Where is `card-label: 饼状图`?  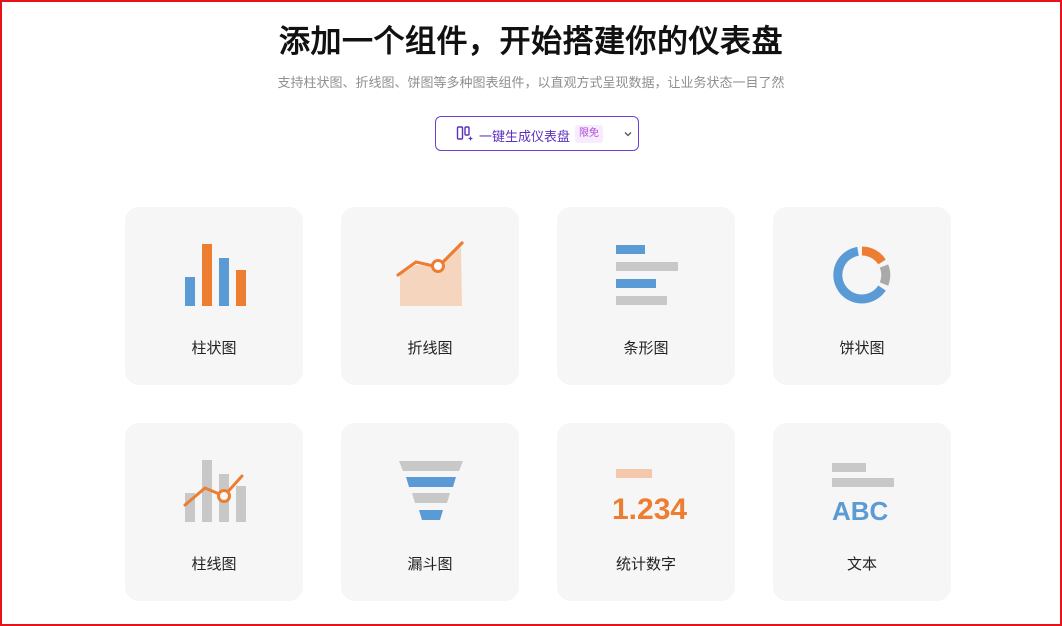
card-label: 饼状图 is located at coordinates (862, 348).